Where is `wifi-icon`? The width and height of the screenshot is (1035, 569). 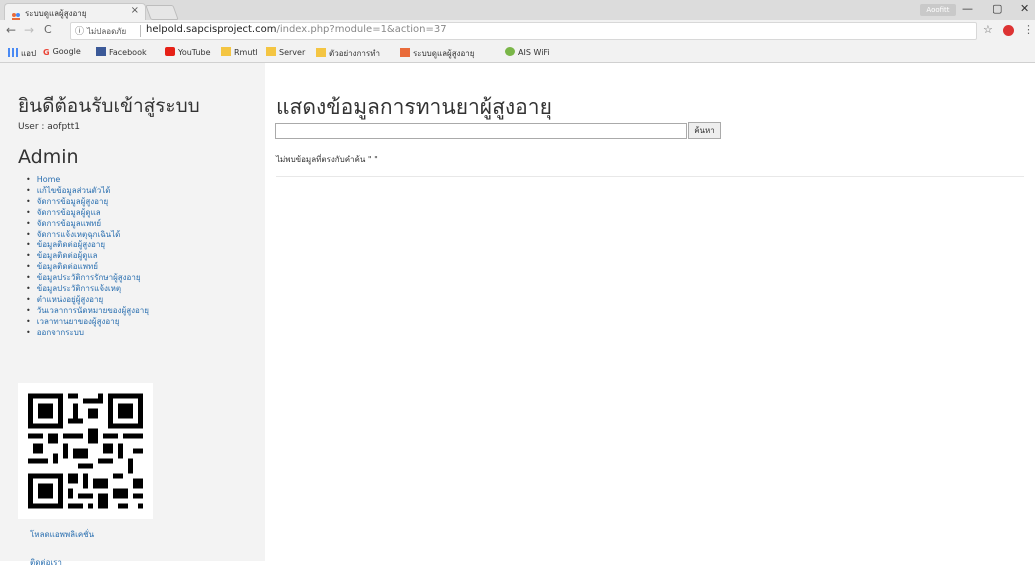 wifi-icon is located at coordinates (510, 51).